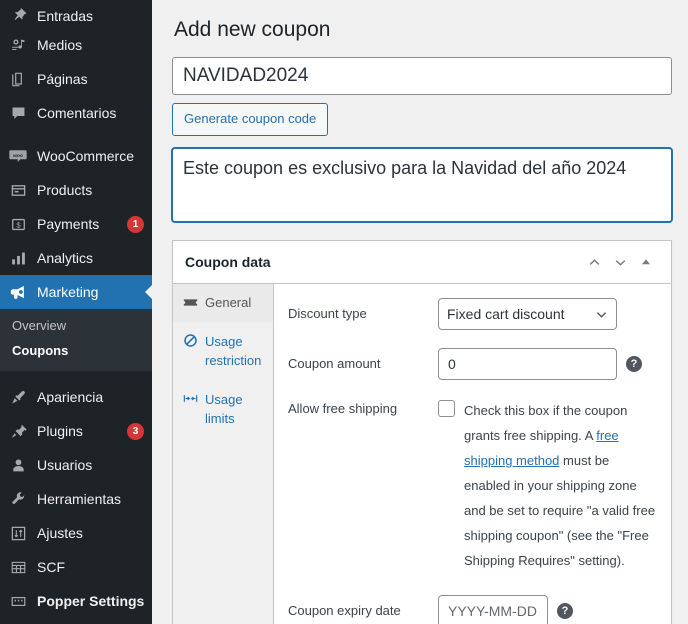 This screenshot has height=624, width=688. What do you see at coordinates (18, 431) in the screenshot?
I see `plugins-plug-icon` at bounding box center [18, 431].